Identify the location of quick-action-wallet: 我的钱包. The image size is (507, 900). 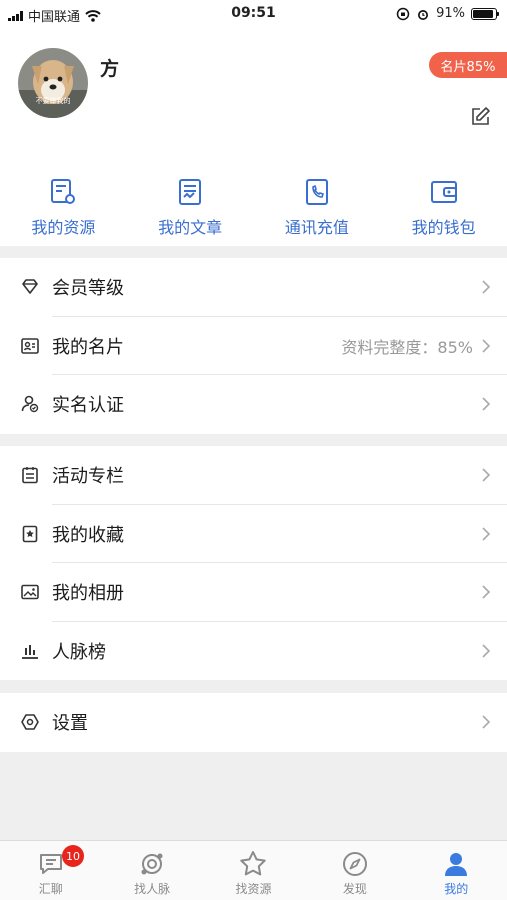
(443, 207).